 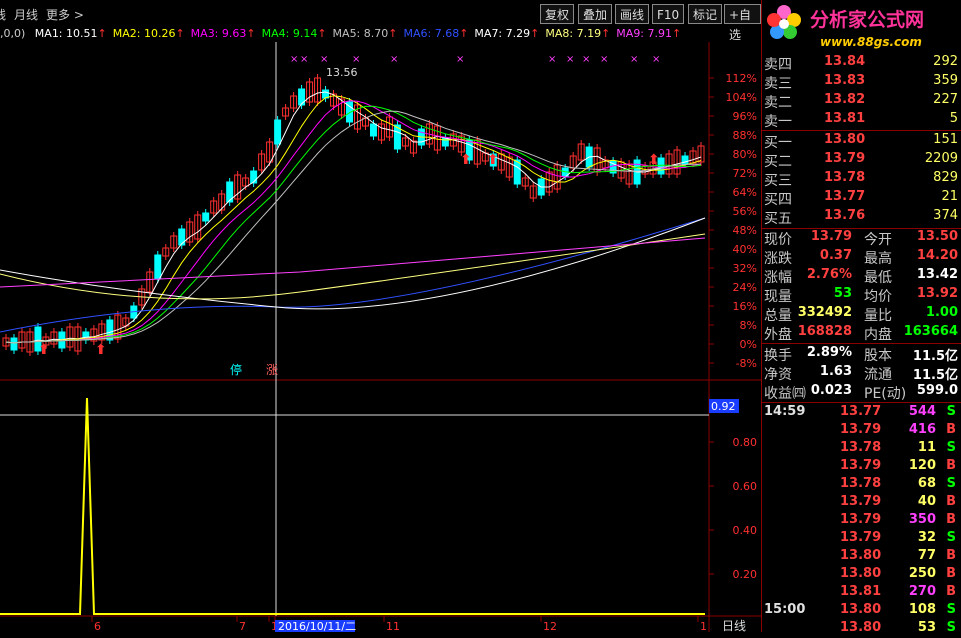 What do you see at coordinates (862, 63) in the screenshot?
I see `ask-row: 卖四 13.84 292` at bounding box center [862, 63].